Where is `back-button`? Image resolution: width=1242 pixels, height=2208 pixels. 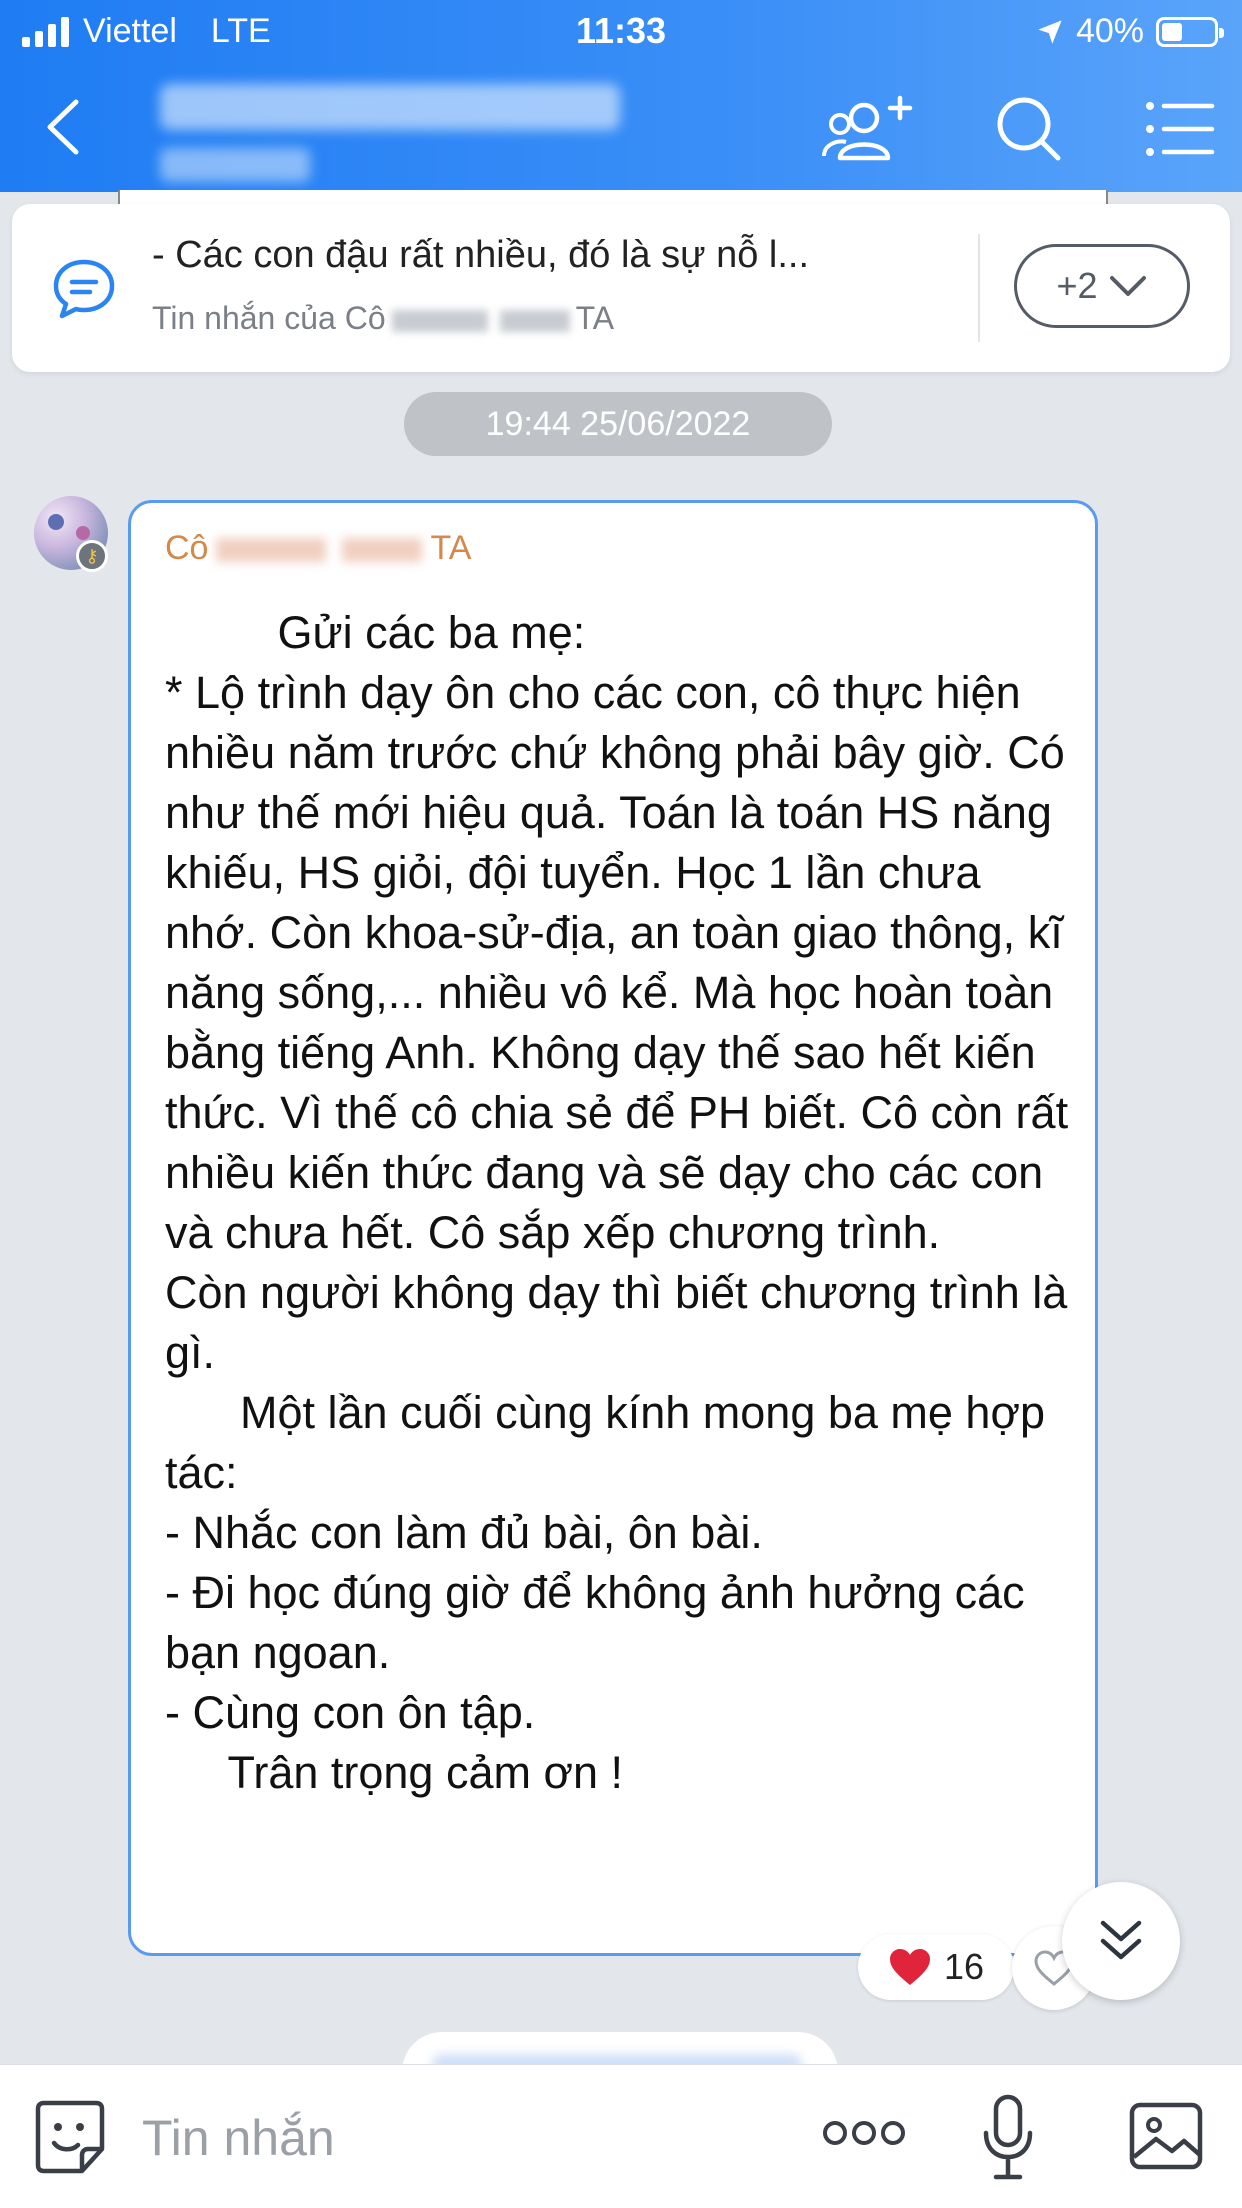 back-button is located at coordinates (66, 127).